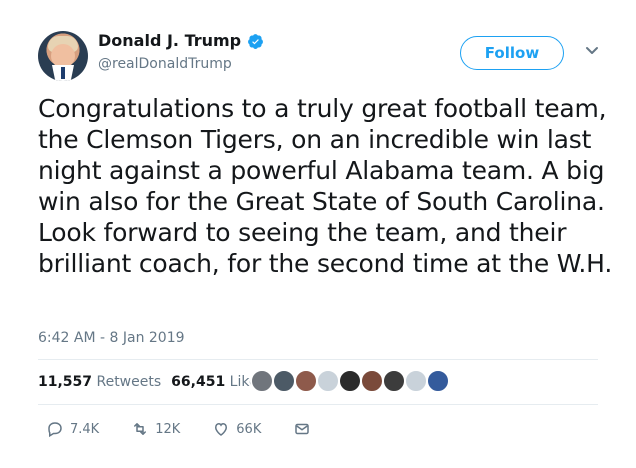 This screenshot has height=468, width=636. I want to click on reply-icon, so click(55, 430).